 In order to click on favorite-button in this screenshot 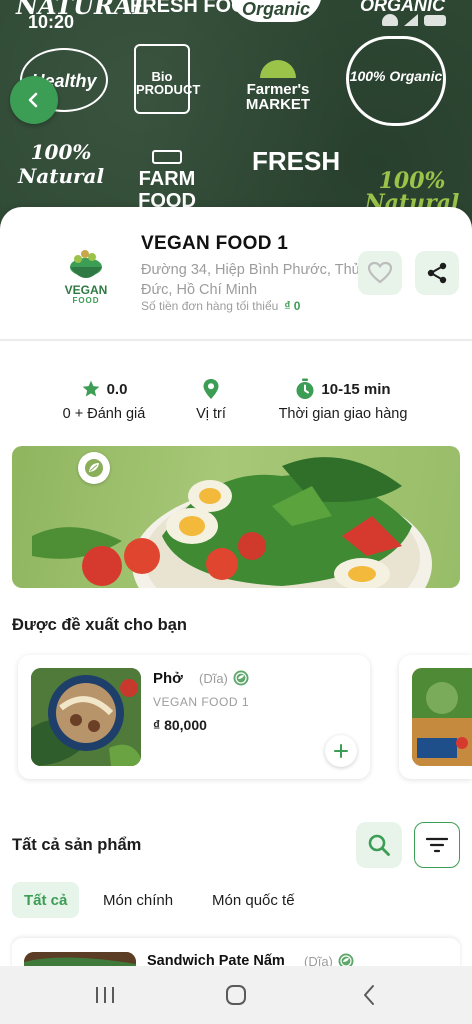, I will do `click(380, 273)`.